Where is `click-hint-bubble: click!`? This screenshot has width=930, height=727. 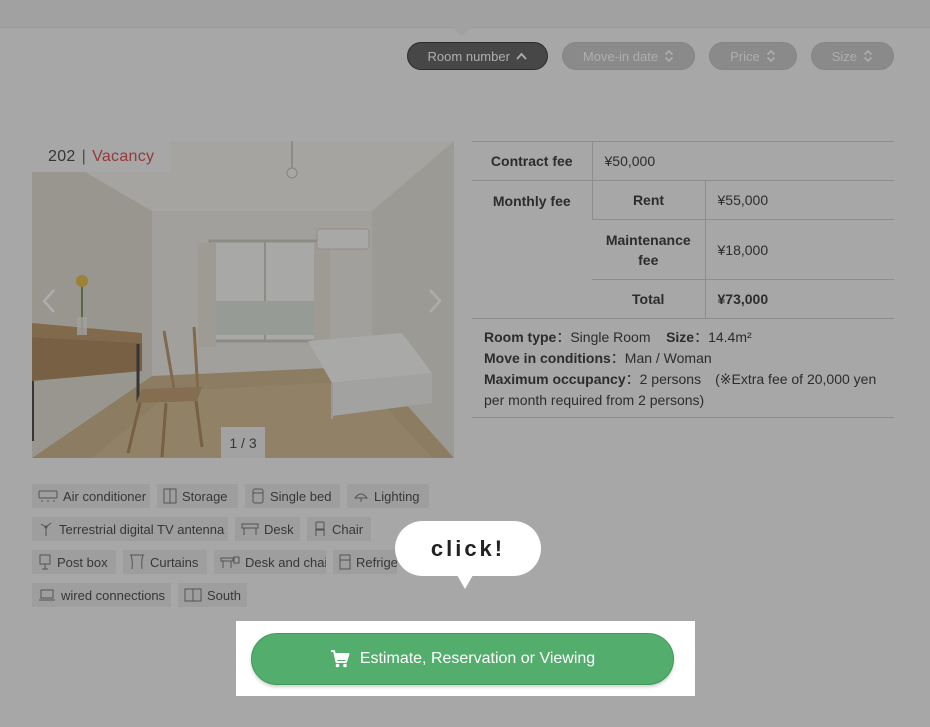
click-hint-bubble: click! is located at coordinates (468, 548).